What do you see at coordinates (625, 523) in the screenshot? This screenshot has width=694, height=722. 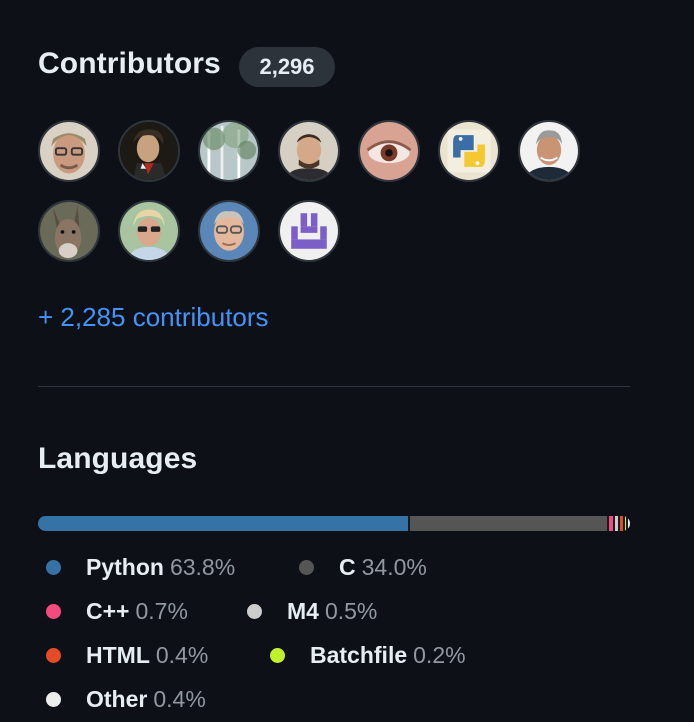 I see `lang-bar-segment-batchfile` at bounding box center [625, 523].